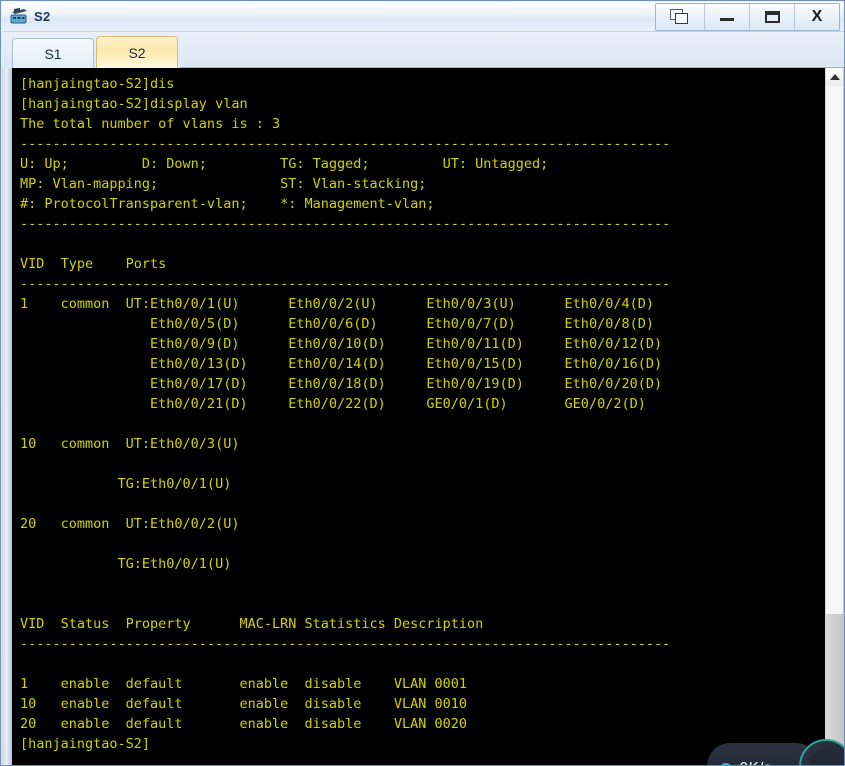  I want to click on tab-s1-label: S1, so click(53, 53).